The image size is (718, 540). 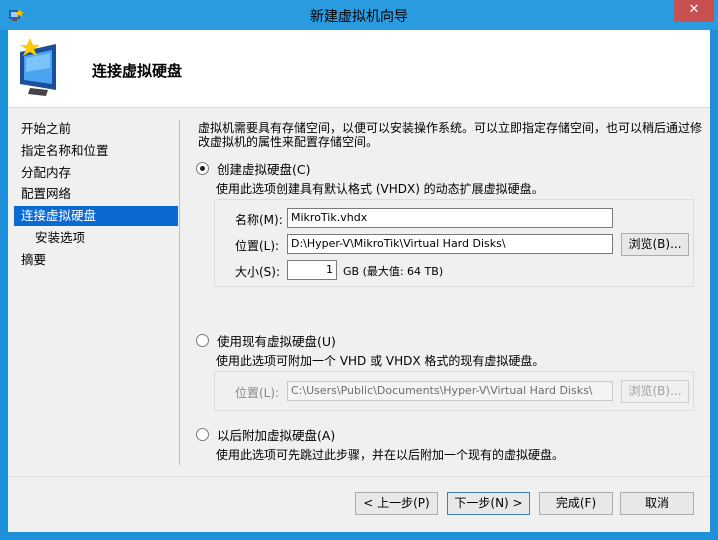 What do you see at coordinates (393, 271) in the screenshot?
I see `size-unit-label: GB (最大值: 64 TB)` at bounding box center [393, 271].